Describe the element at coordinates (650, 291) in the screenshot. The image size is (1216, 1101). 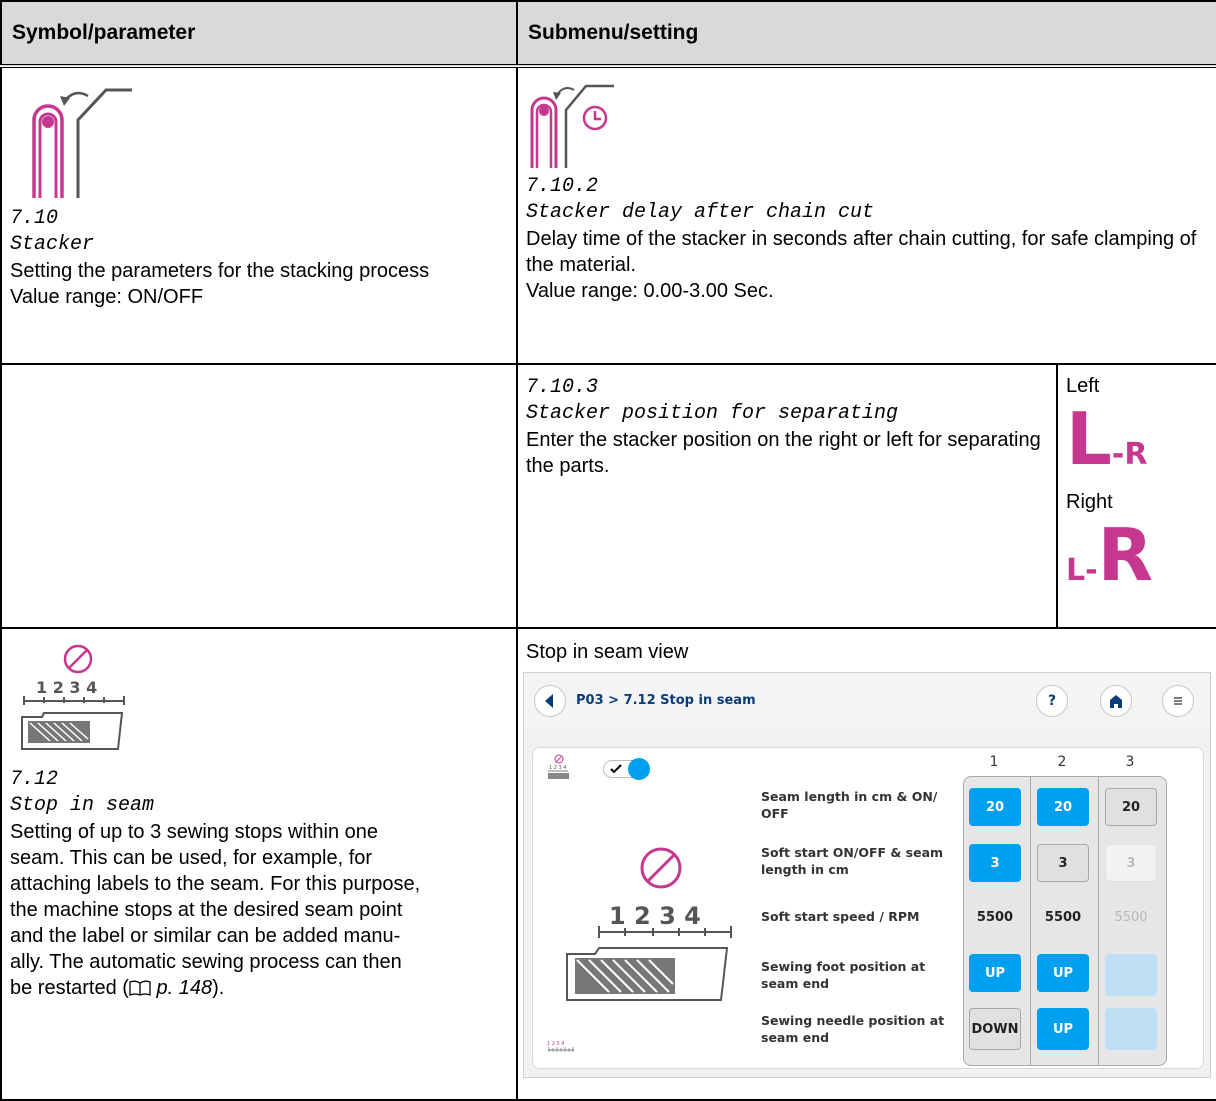
I see `stacker-delay-range: Value range: 0.00-3.00 Sec.` at that location.